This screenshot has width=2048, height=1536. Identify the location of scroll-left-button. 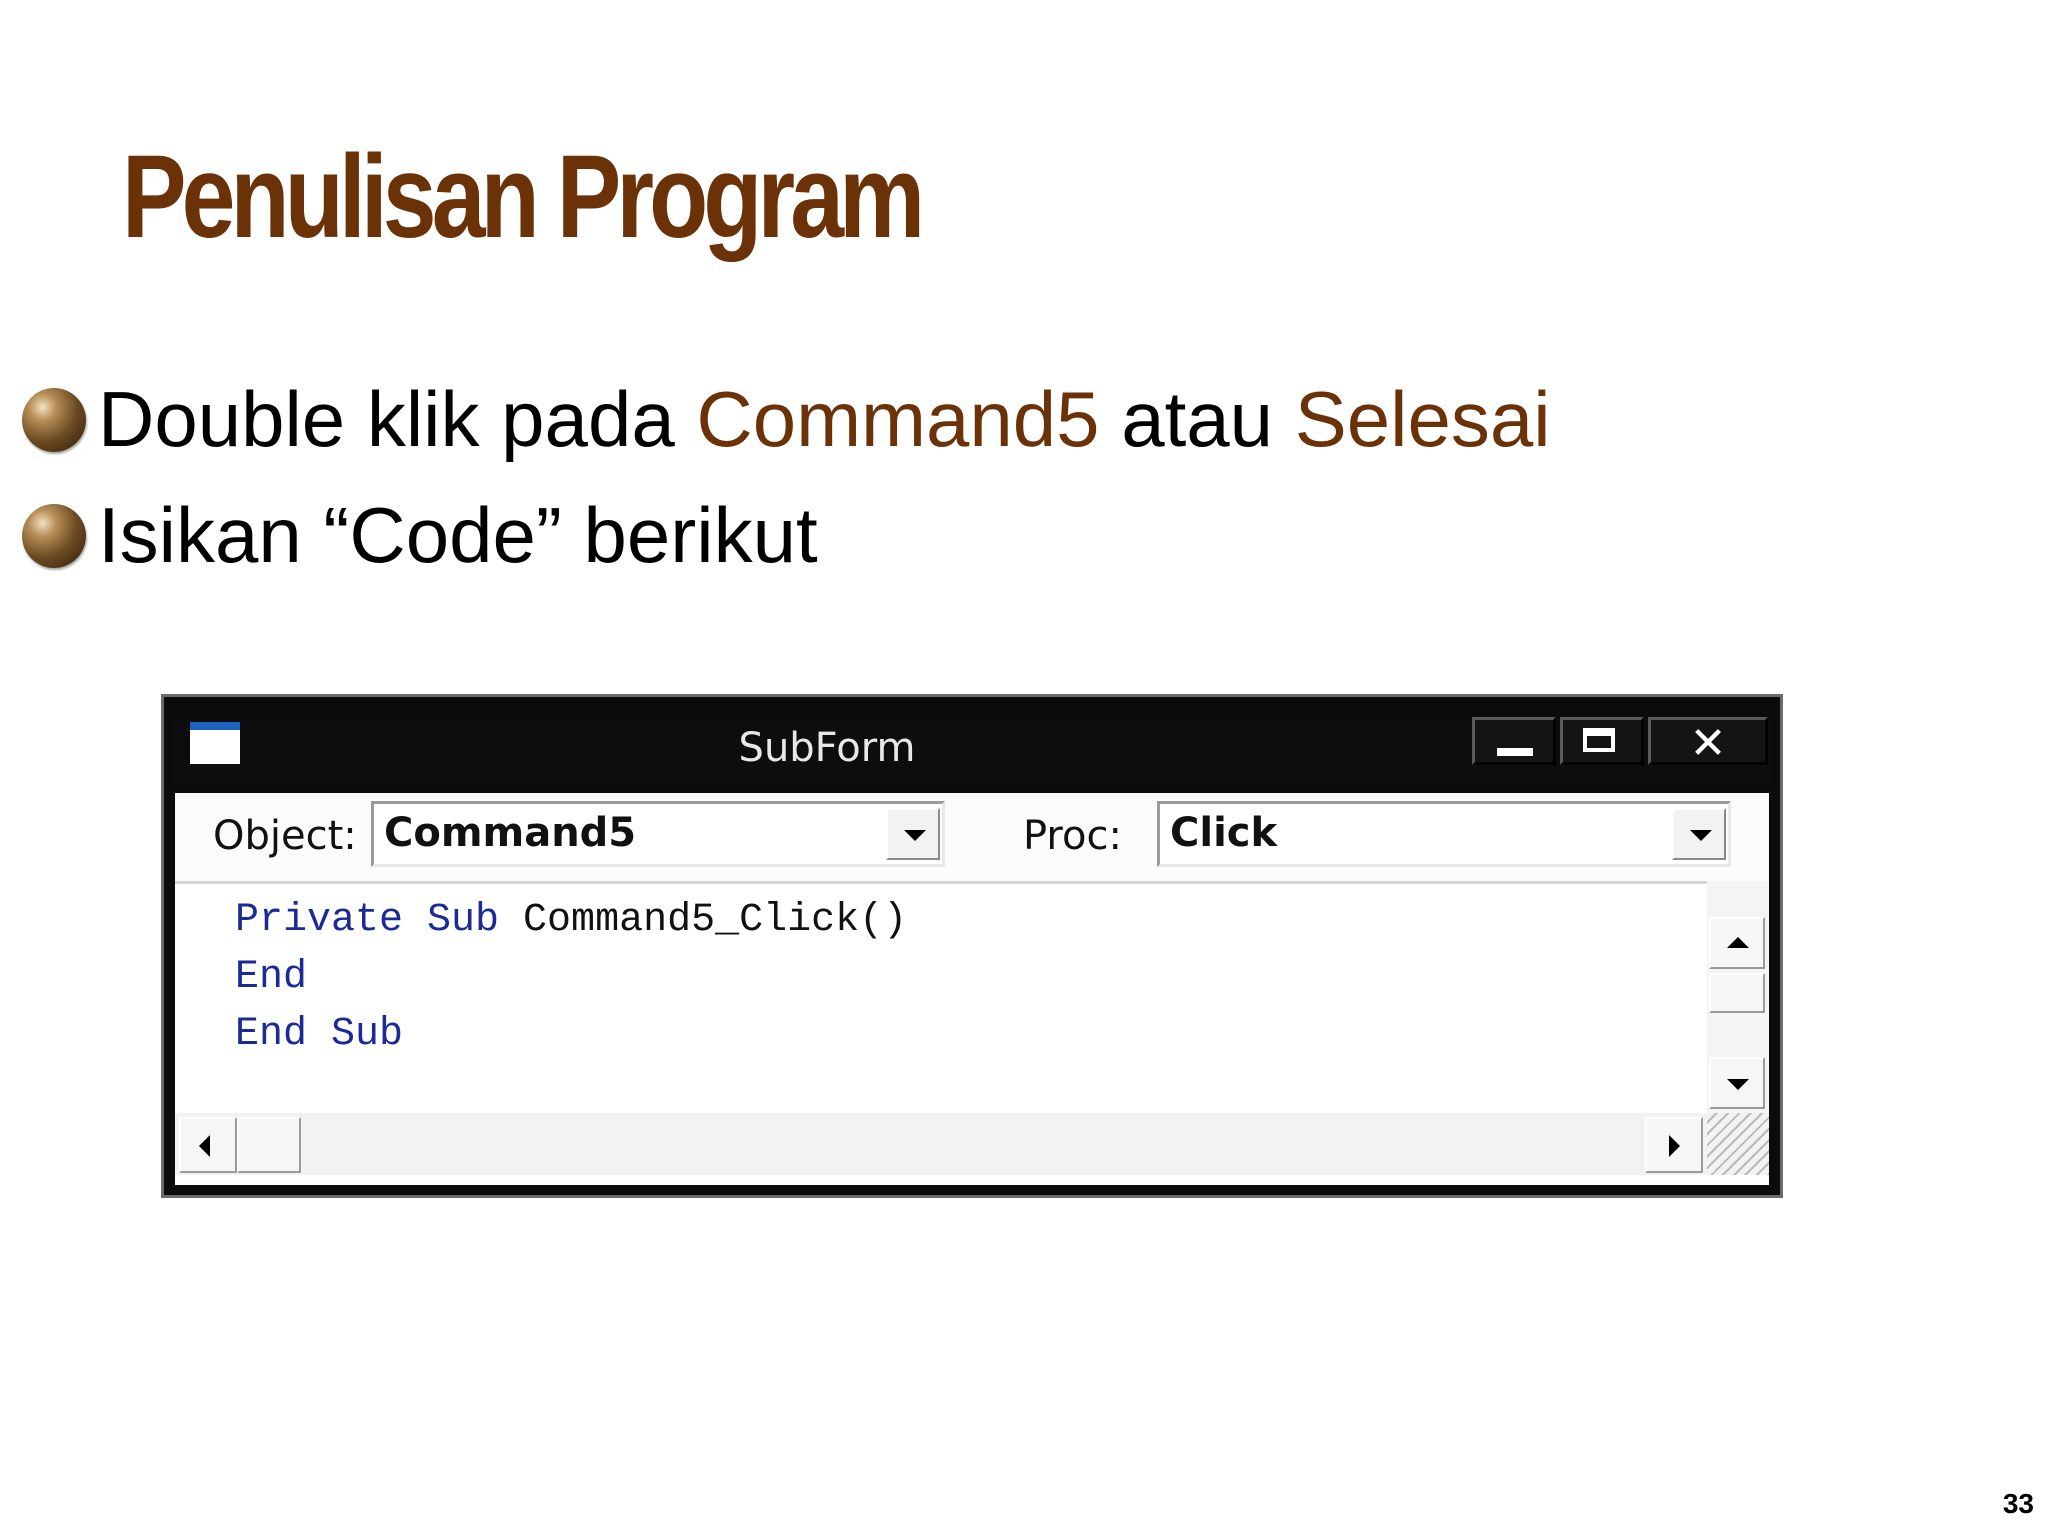
(208, 1145).